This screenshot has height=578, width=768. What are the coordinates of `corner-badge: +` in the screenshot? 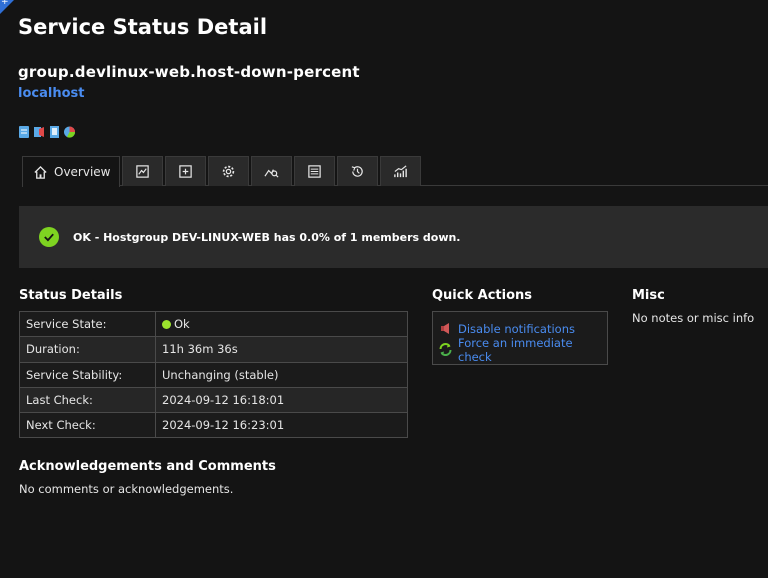 It's located at (7, 7).